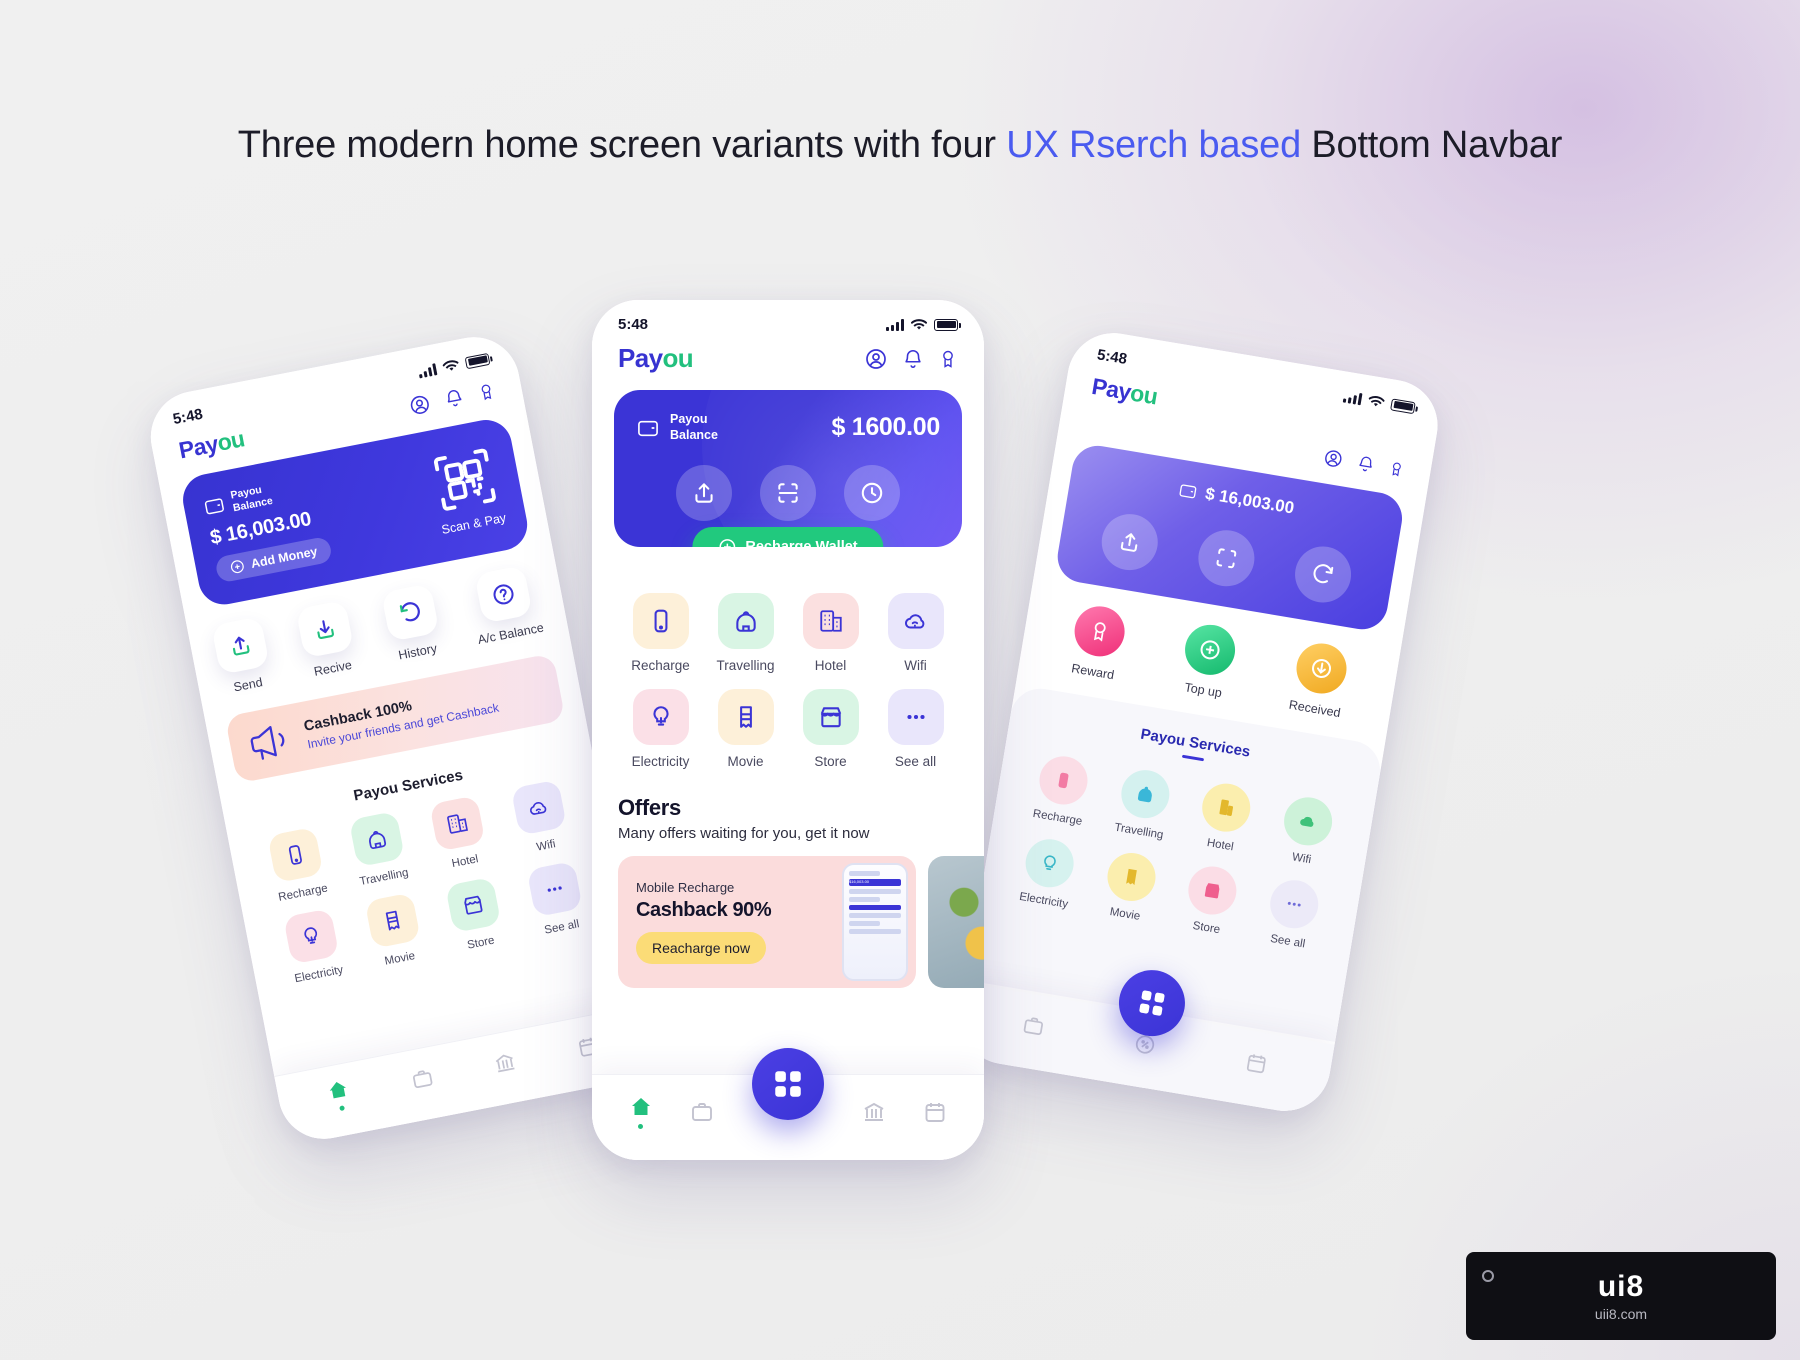 This screenshot has height=1360, width=1800. I want to click on action-history: History, so click(412, 623).